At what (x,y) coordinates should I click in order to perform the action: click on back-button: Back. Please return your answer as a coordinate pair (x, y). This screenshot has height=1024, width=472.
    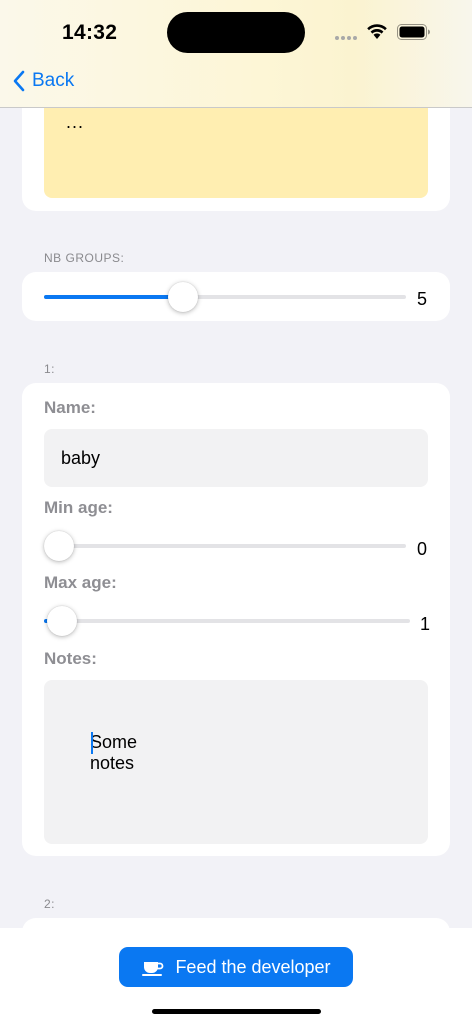
    Looking at the image, I should click on (43, 81).